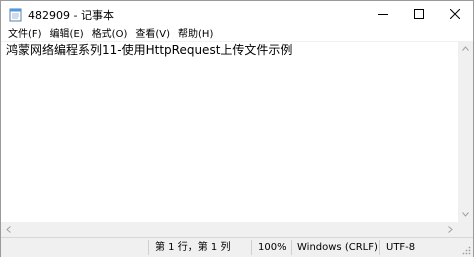 The image size is (474, 257). Describe the element at coordinates (337, 247) in the screenshot. I see `line-ending: Windows (CRLF)` at that location.